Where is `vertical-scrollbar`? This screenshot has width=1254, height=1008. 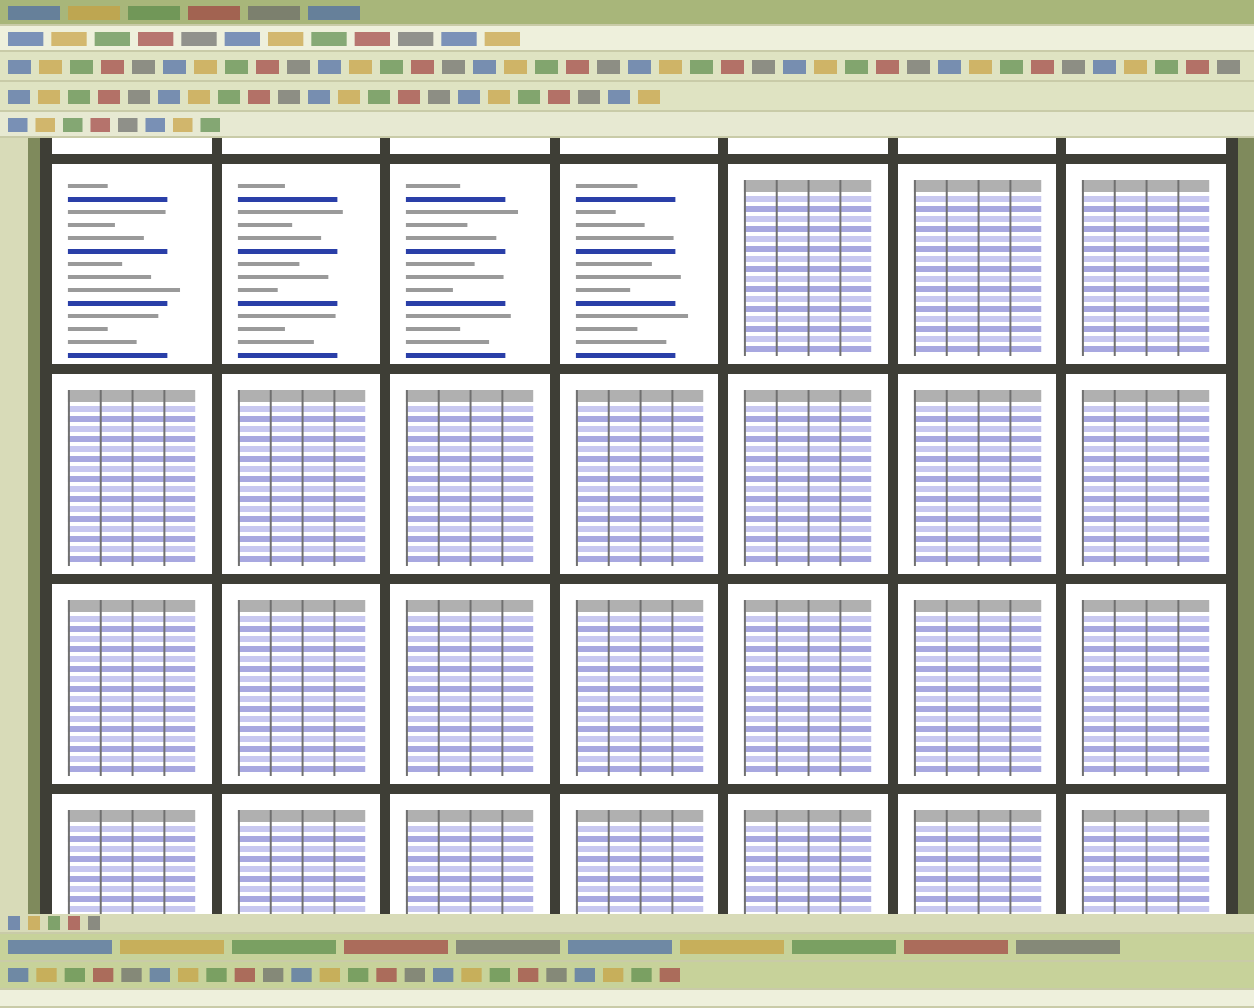 vertical-scrollbar is located at coordinates (1246, 526).